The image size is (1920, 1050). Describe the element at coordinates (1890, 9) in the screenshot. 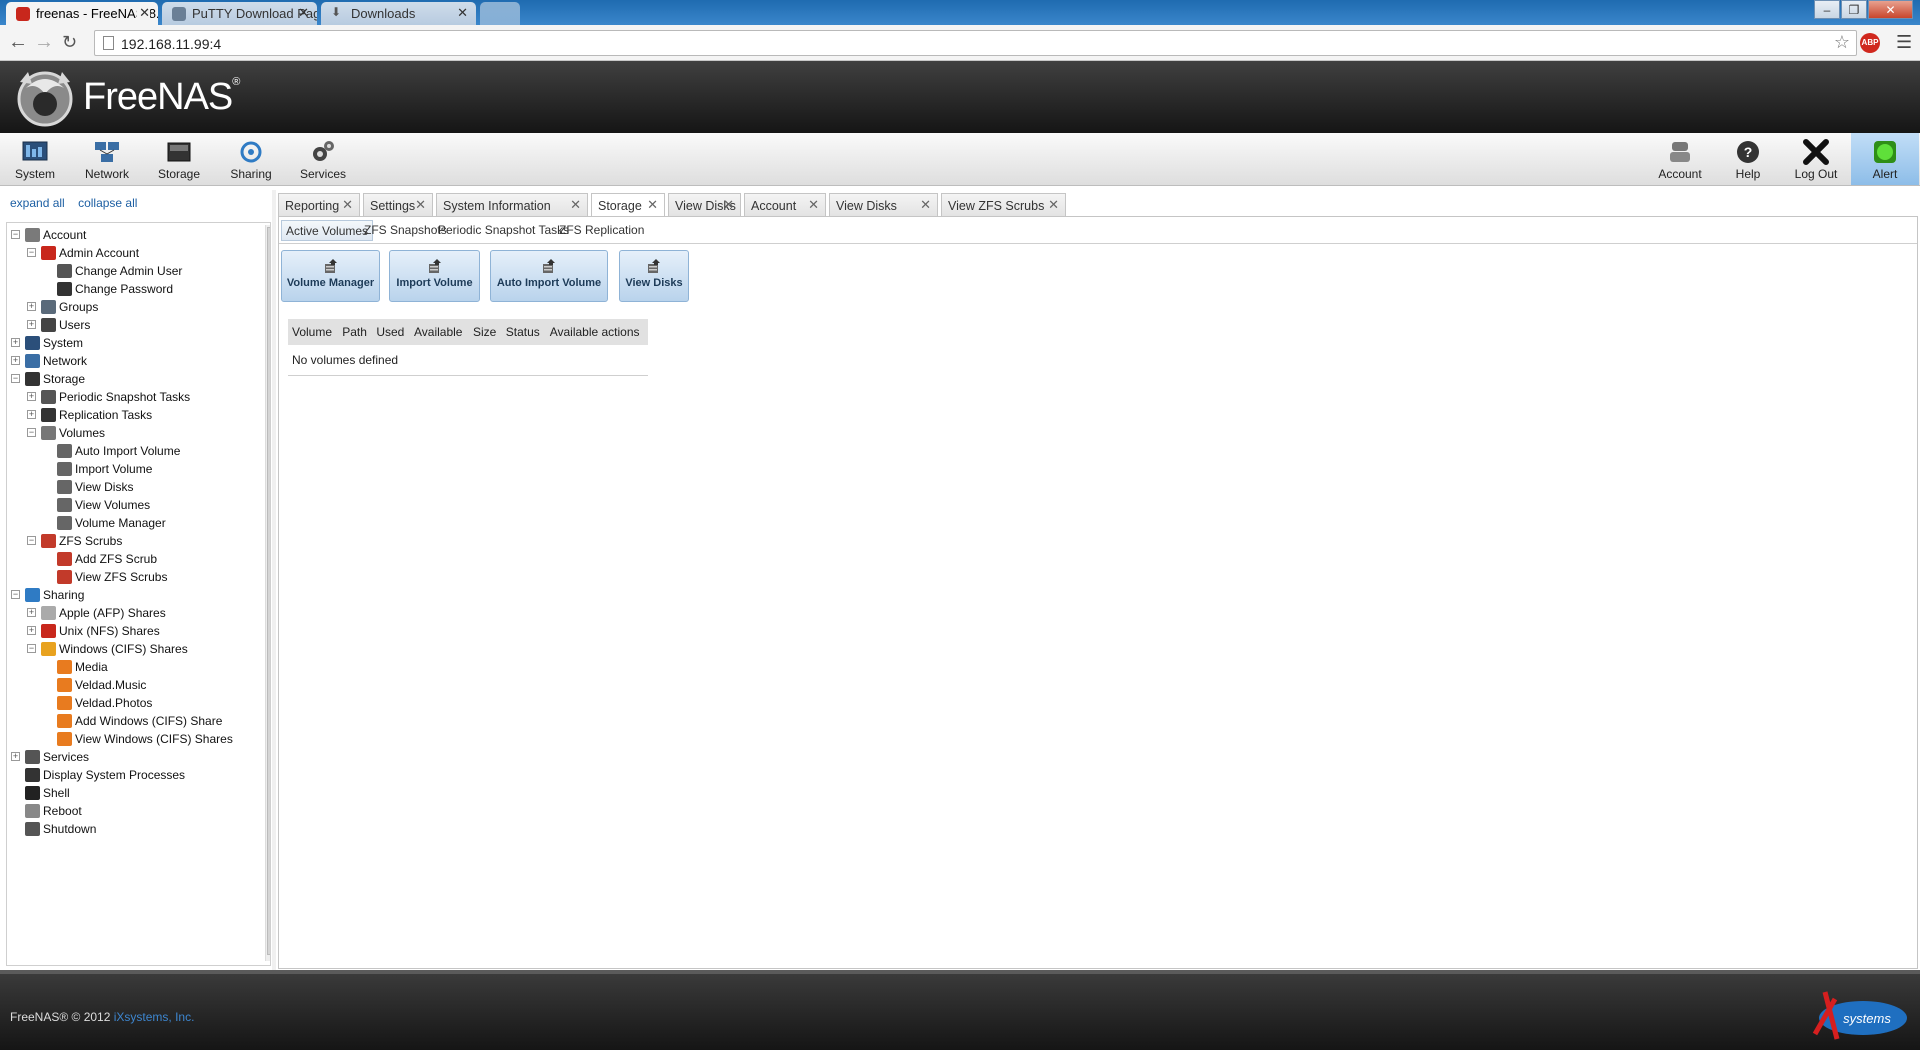

I see `window-close-button: ✕` at that location.